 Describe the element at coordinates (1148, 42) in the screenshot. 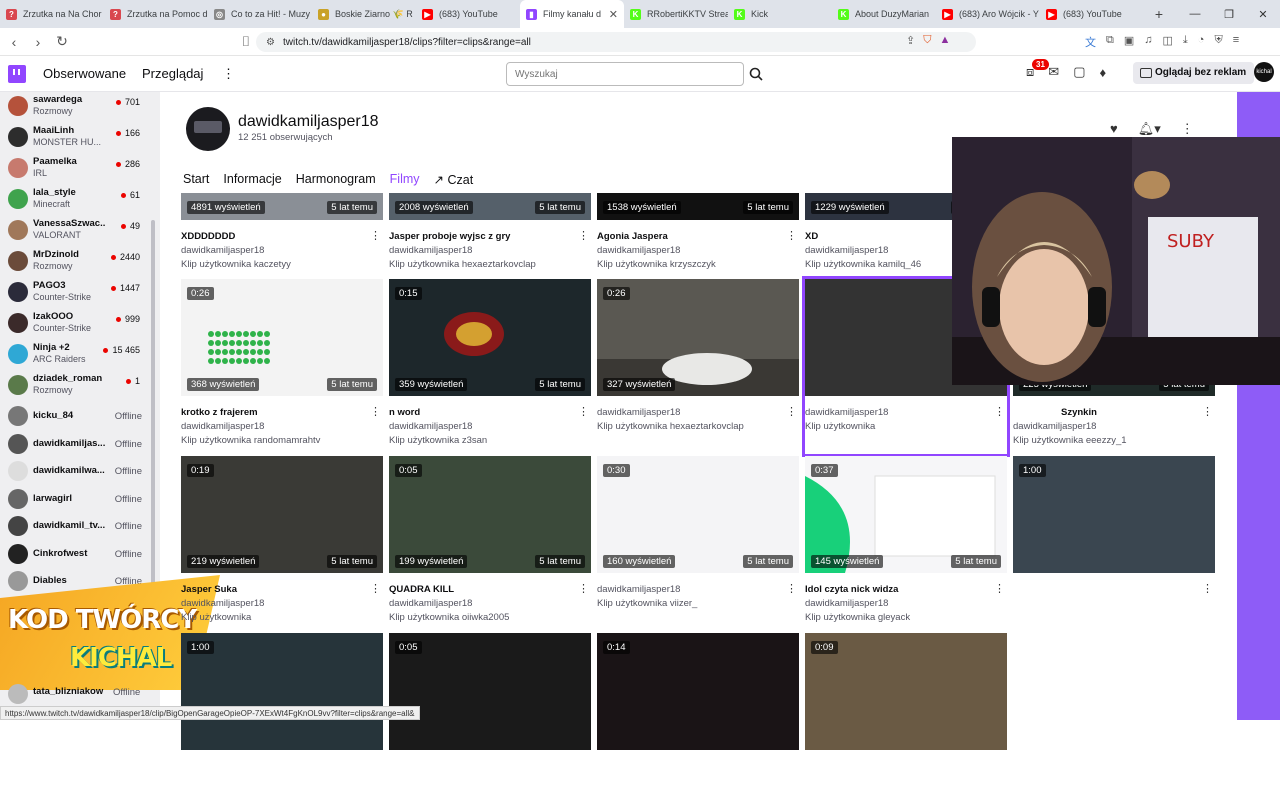

I see `music-icon: ♫` at that location.